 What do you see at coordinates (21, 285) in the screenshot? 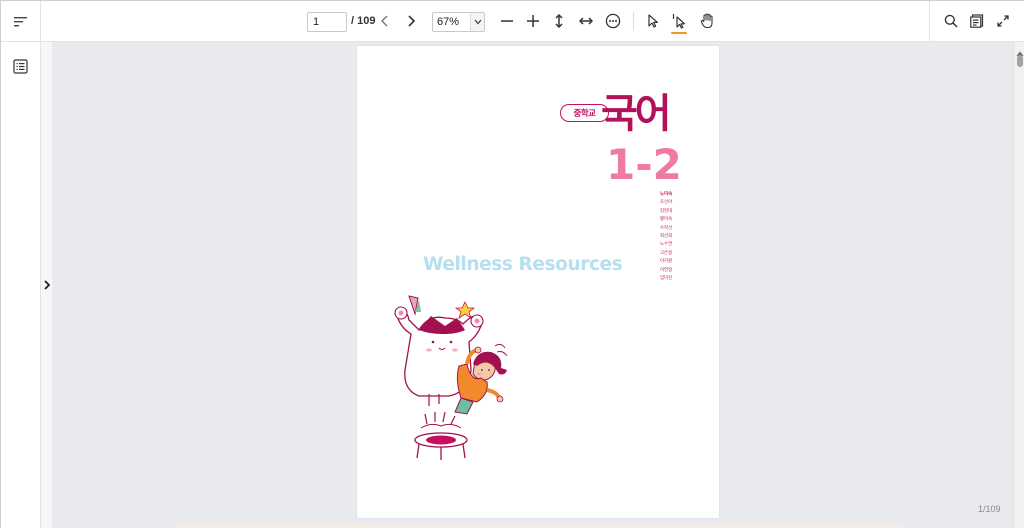
I see `sidebar` at bounding box center [21, 285].